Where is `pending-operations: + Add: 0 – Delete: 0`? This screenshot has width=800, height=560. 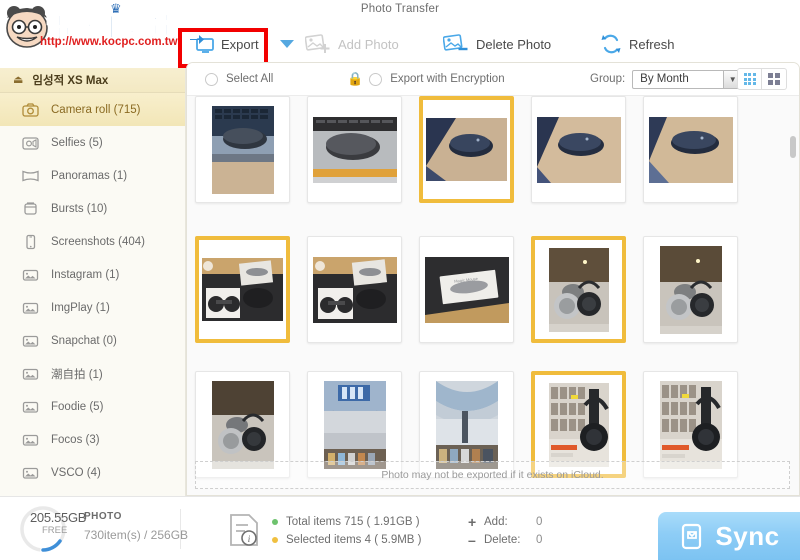 pending-operations: + Add: 0 – Delete: 0 is located at coordinates (505, 531).